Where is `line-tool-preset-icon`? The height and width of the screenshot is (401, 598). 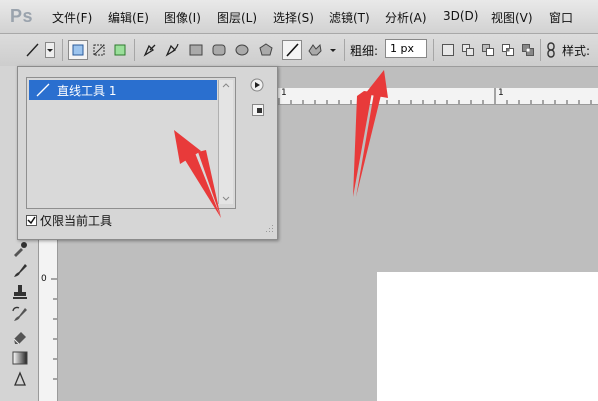 line-tool-preset-icon is located at coordinates (32, 50).